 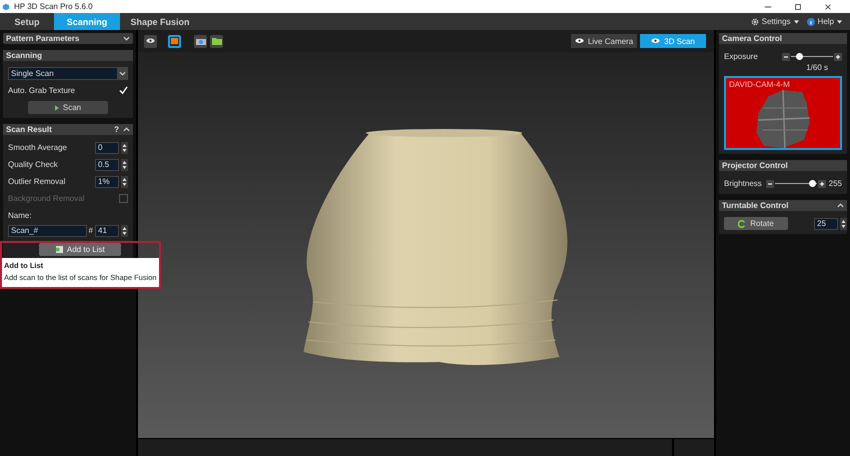 I want to click on help-icon, so click(x=810, y=22).